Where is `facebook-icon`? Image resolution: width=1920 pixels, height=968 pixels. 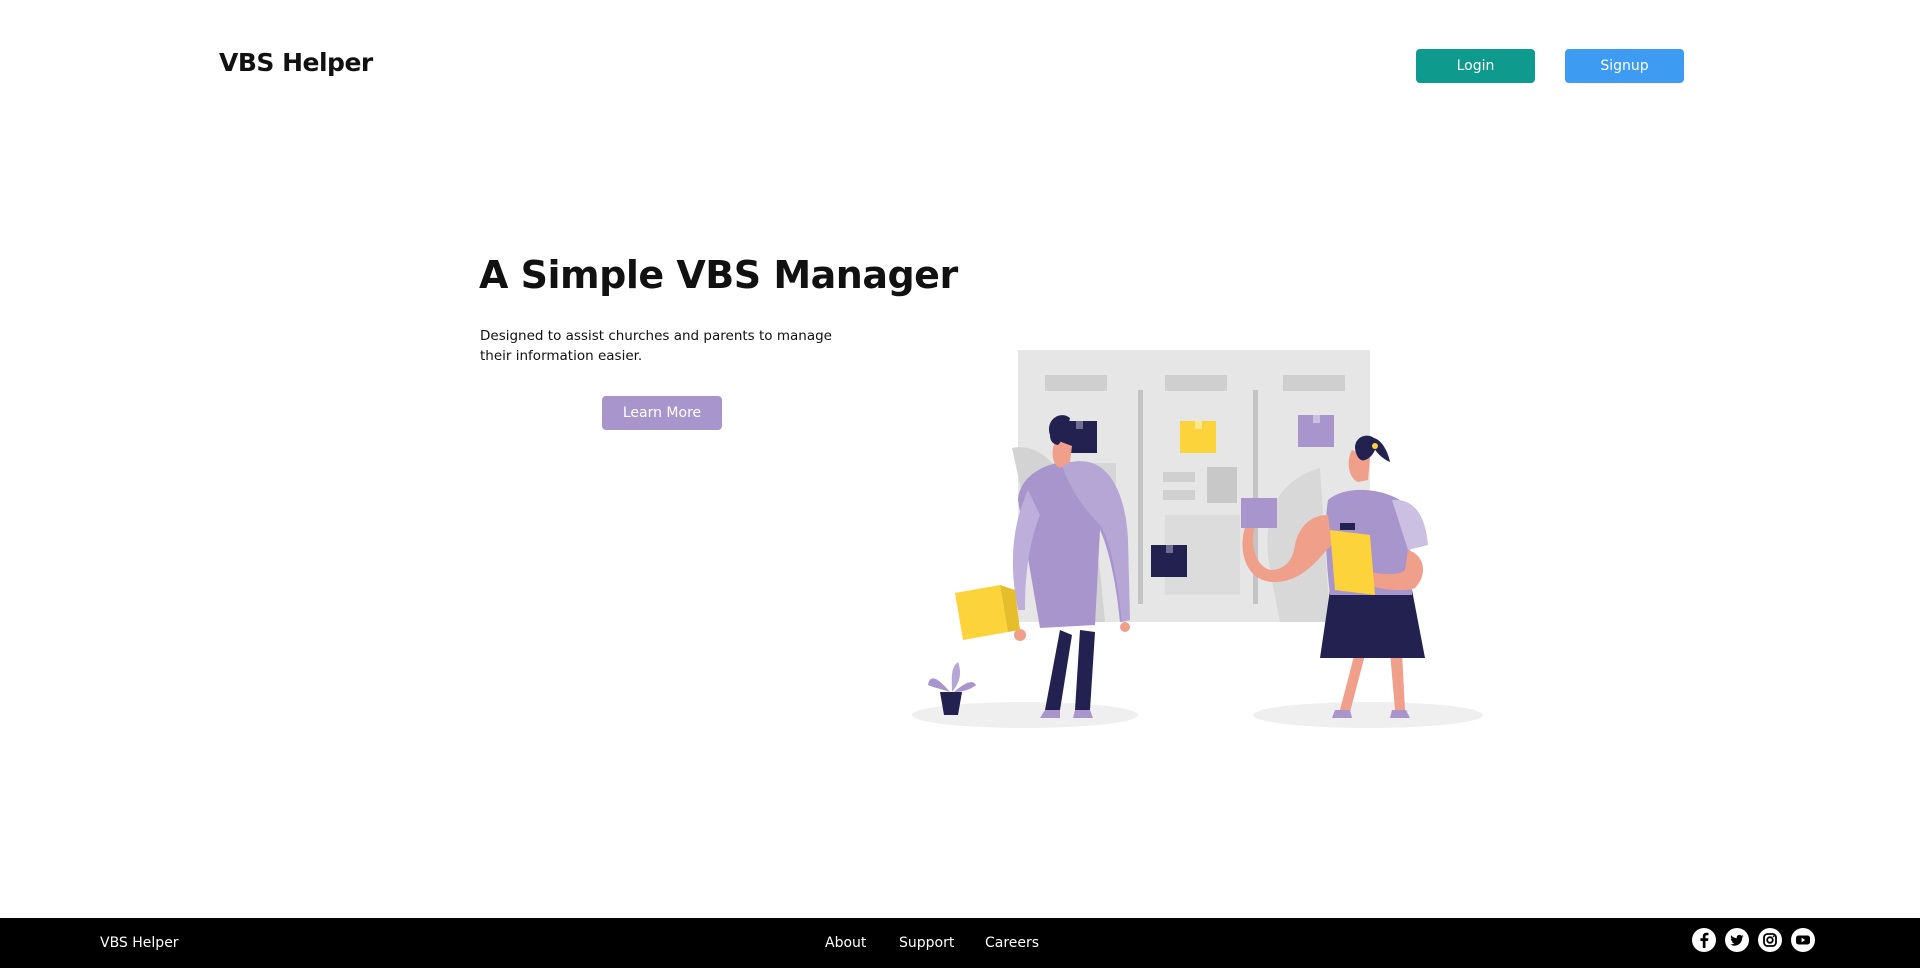 facebook-icon is located at coordinates (1704, 940).